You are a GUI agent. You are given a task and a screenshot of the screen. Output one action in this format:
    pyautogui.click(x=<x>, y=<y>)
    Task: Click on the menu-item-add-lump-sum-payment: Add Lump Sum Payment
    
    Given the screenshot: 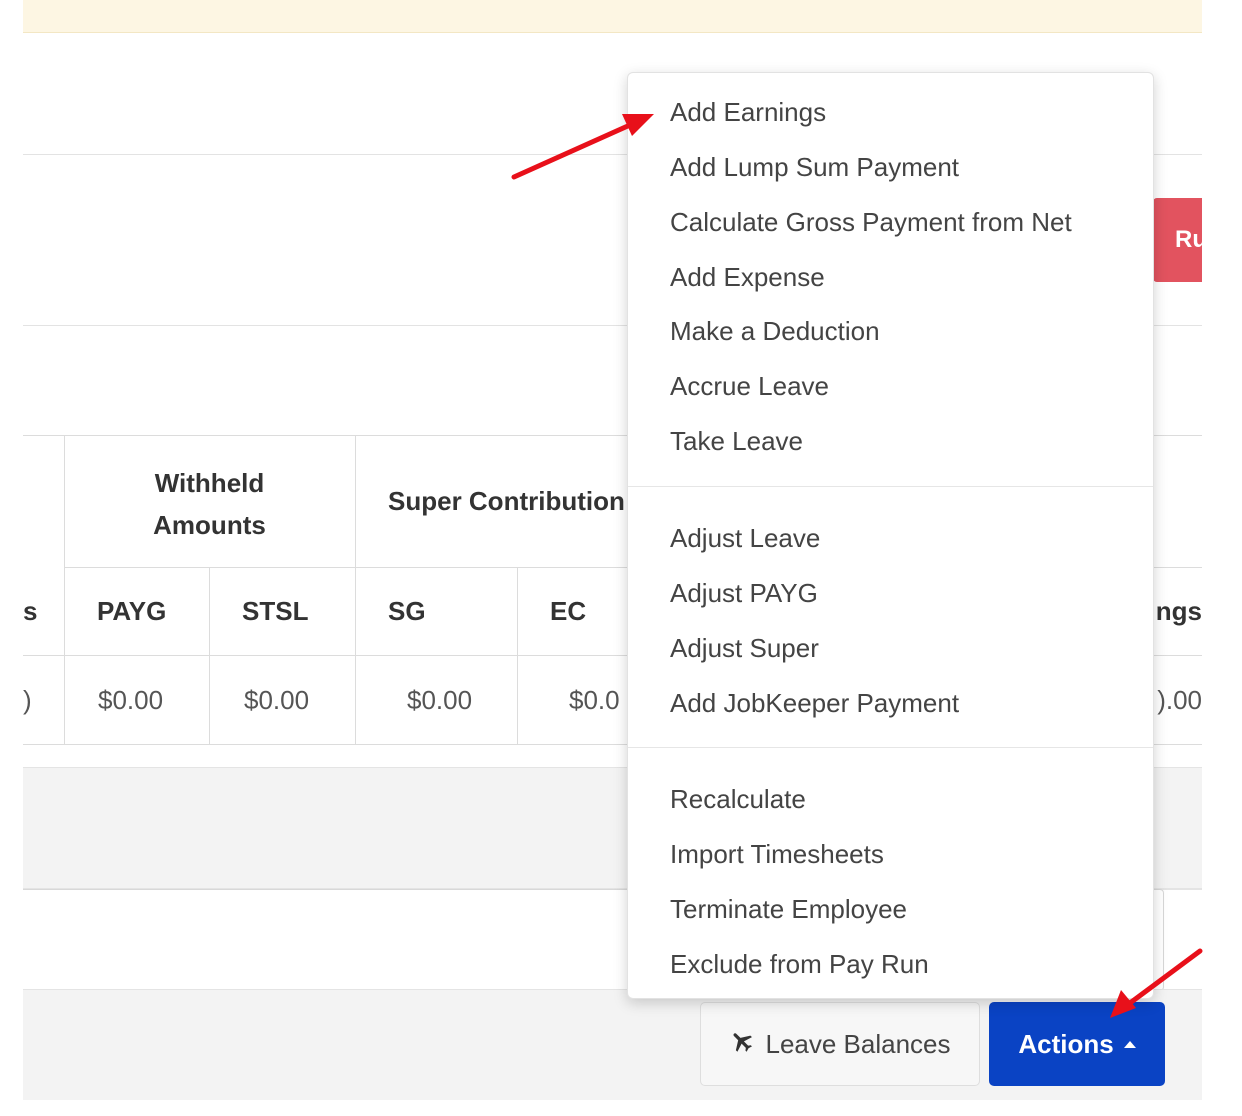 What is the action you would take?
    pyautogui.click(x=814, y=167)
    